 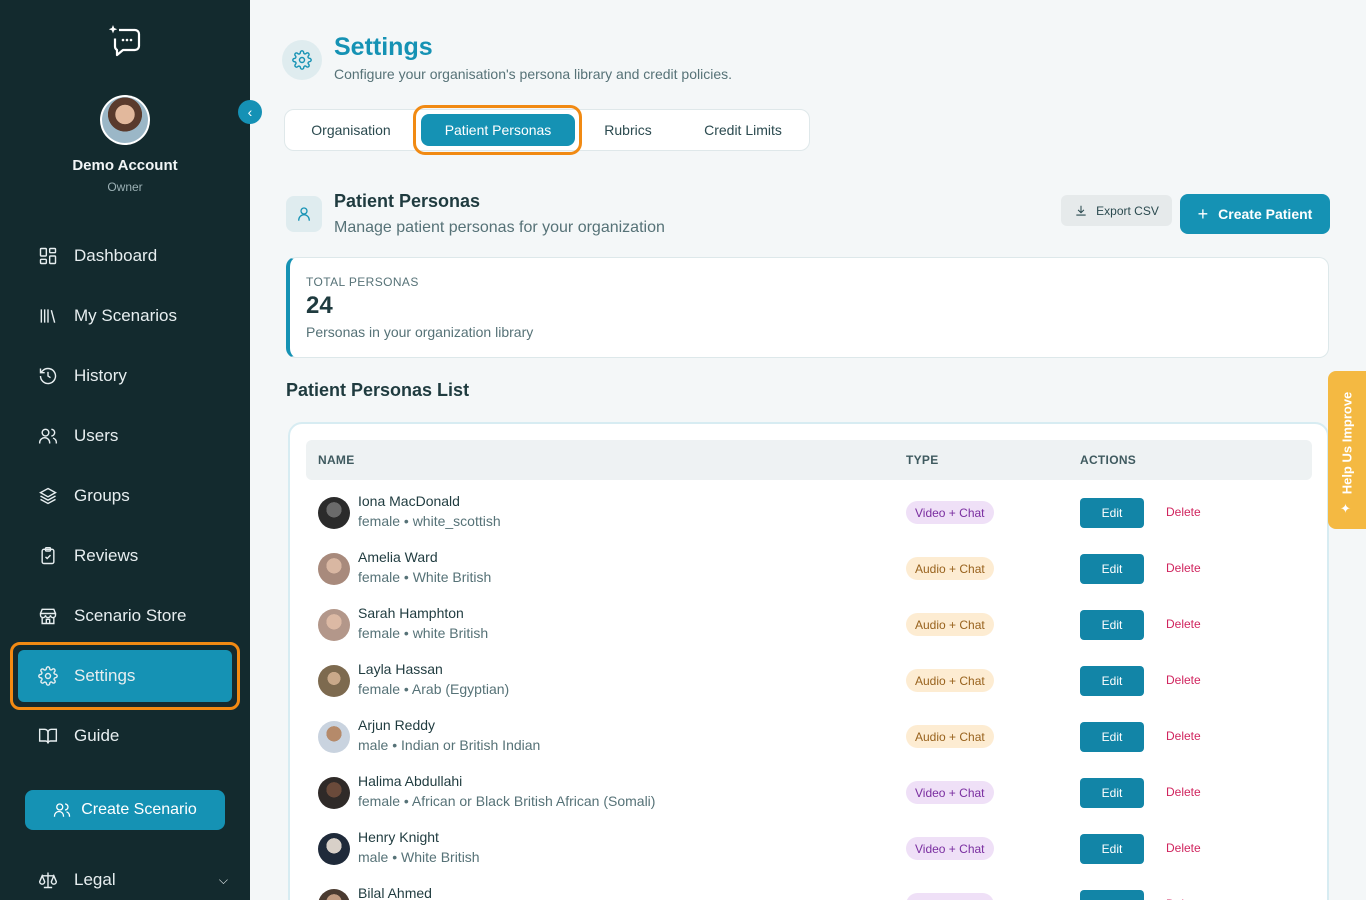 I want to click on help-us-improve-tab: Help Us Improve ✦, so click(x=1347, y=450).